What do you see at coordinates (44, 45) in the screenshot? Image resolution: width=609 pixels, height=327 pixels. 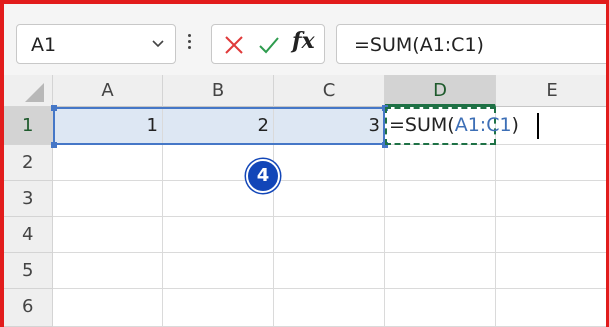 I see `name-box-value: A1` at bounding box center [44, 45].